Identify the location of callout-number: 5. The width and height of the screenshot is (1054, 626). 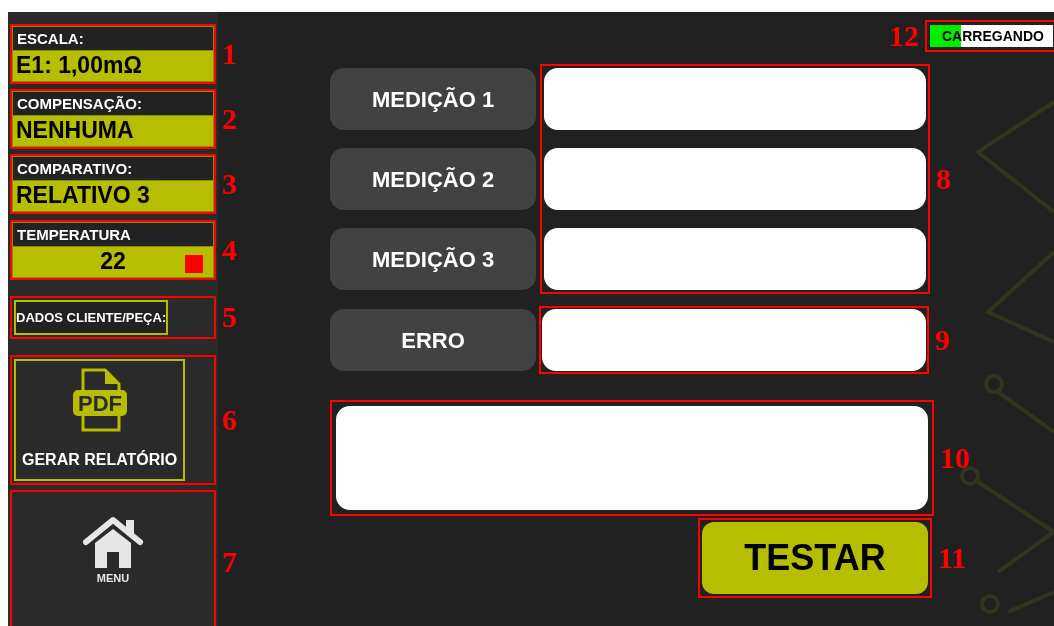
(229, 317).